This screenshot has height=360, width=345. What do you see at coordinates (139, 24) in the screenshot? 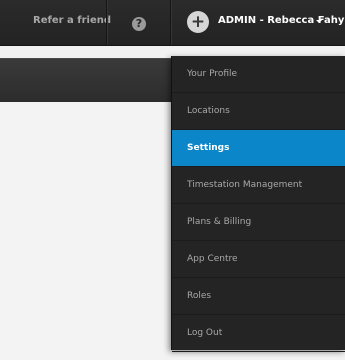
I see `help-icon: ?` at bounding box center [139, 24].